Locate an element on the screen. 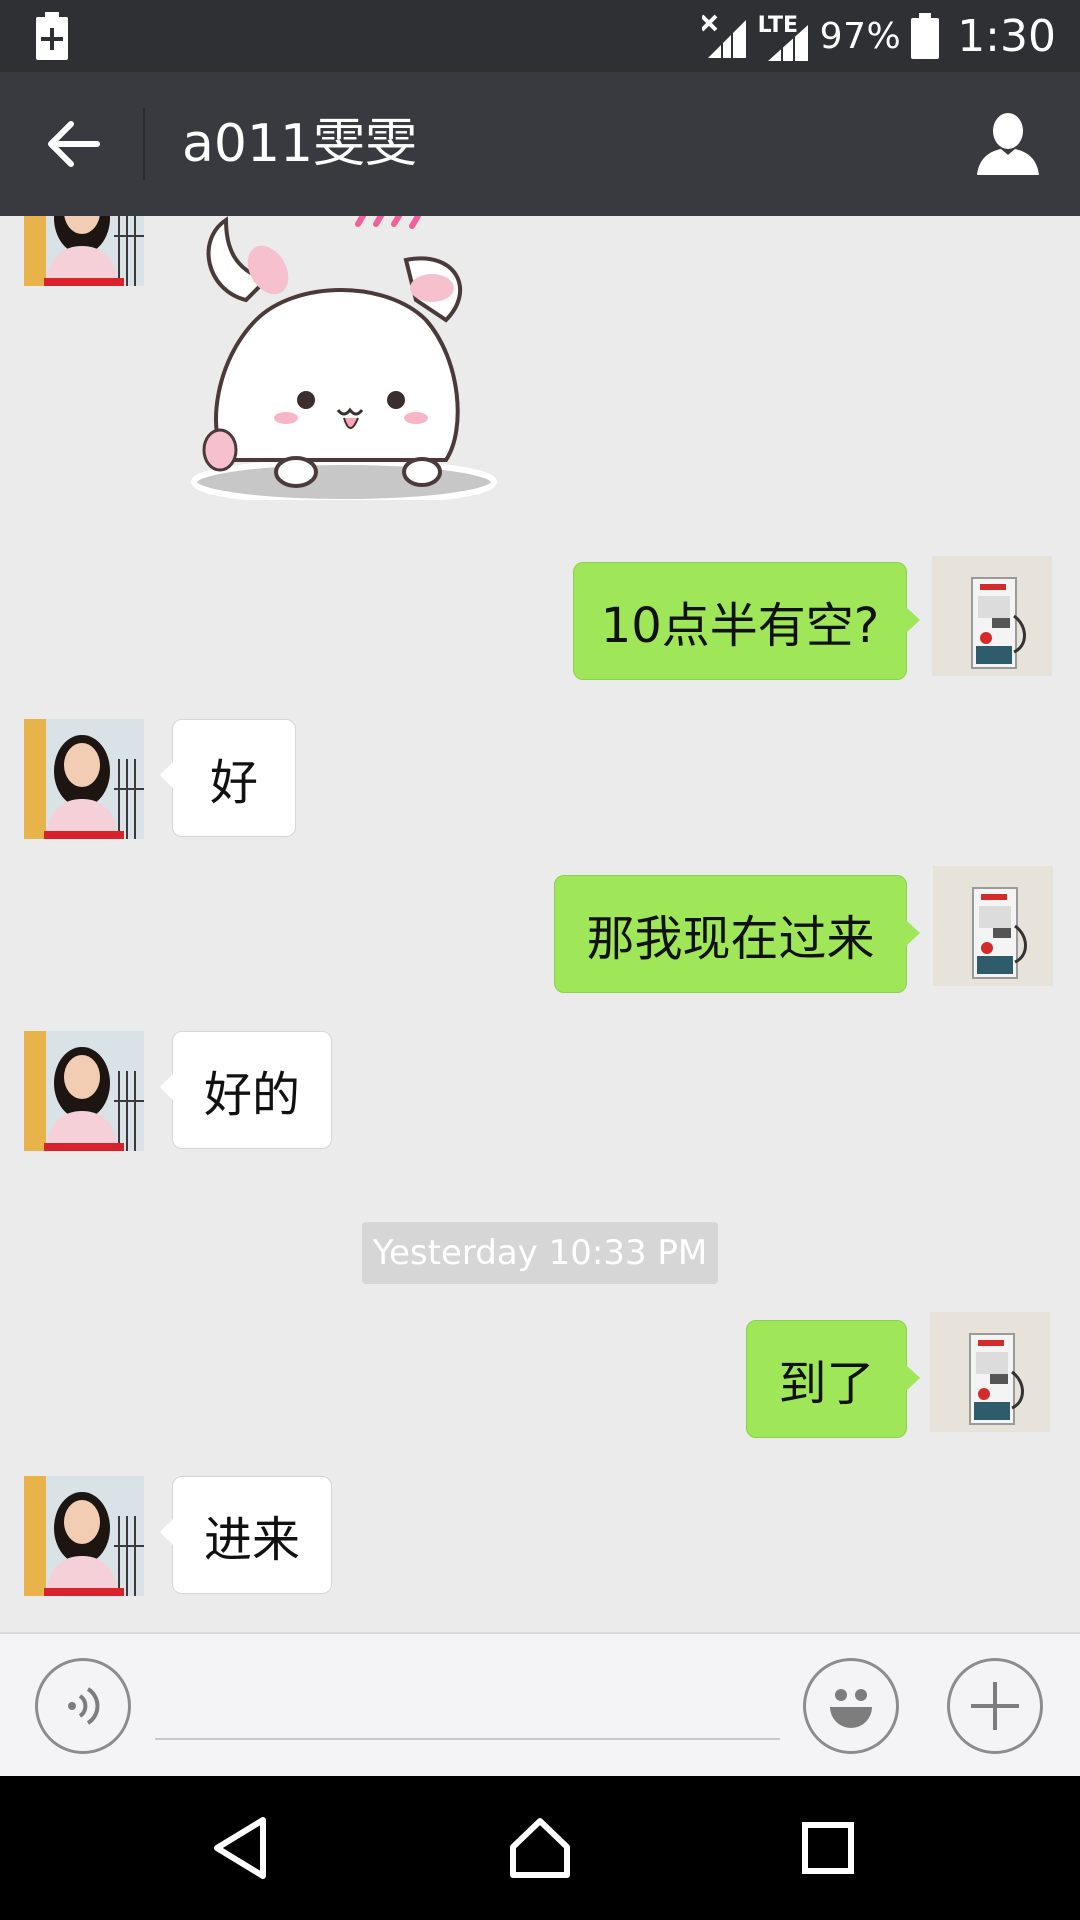 The width and height of the screenshot is (1080, 1920). nav-back-button is located at coordinates (241, 1848).